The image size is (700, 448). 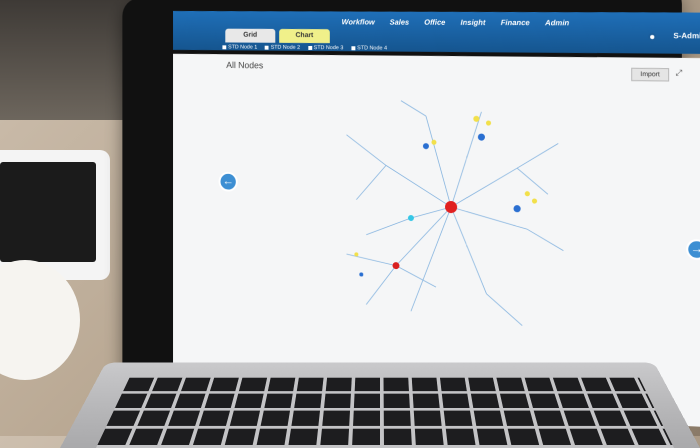 I want to click on node-tab-3: STD Node 3, so click(x=325, y=48).